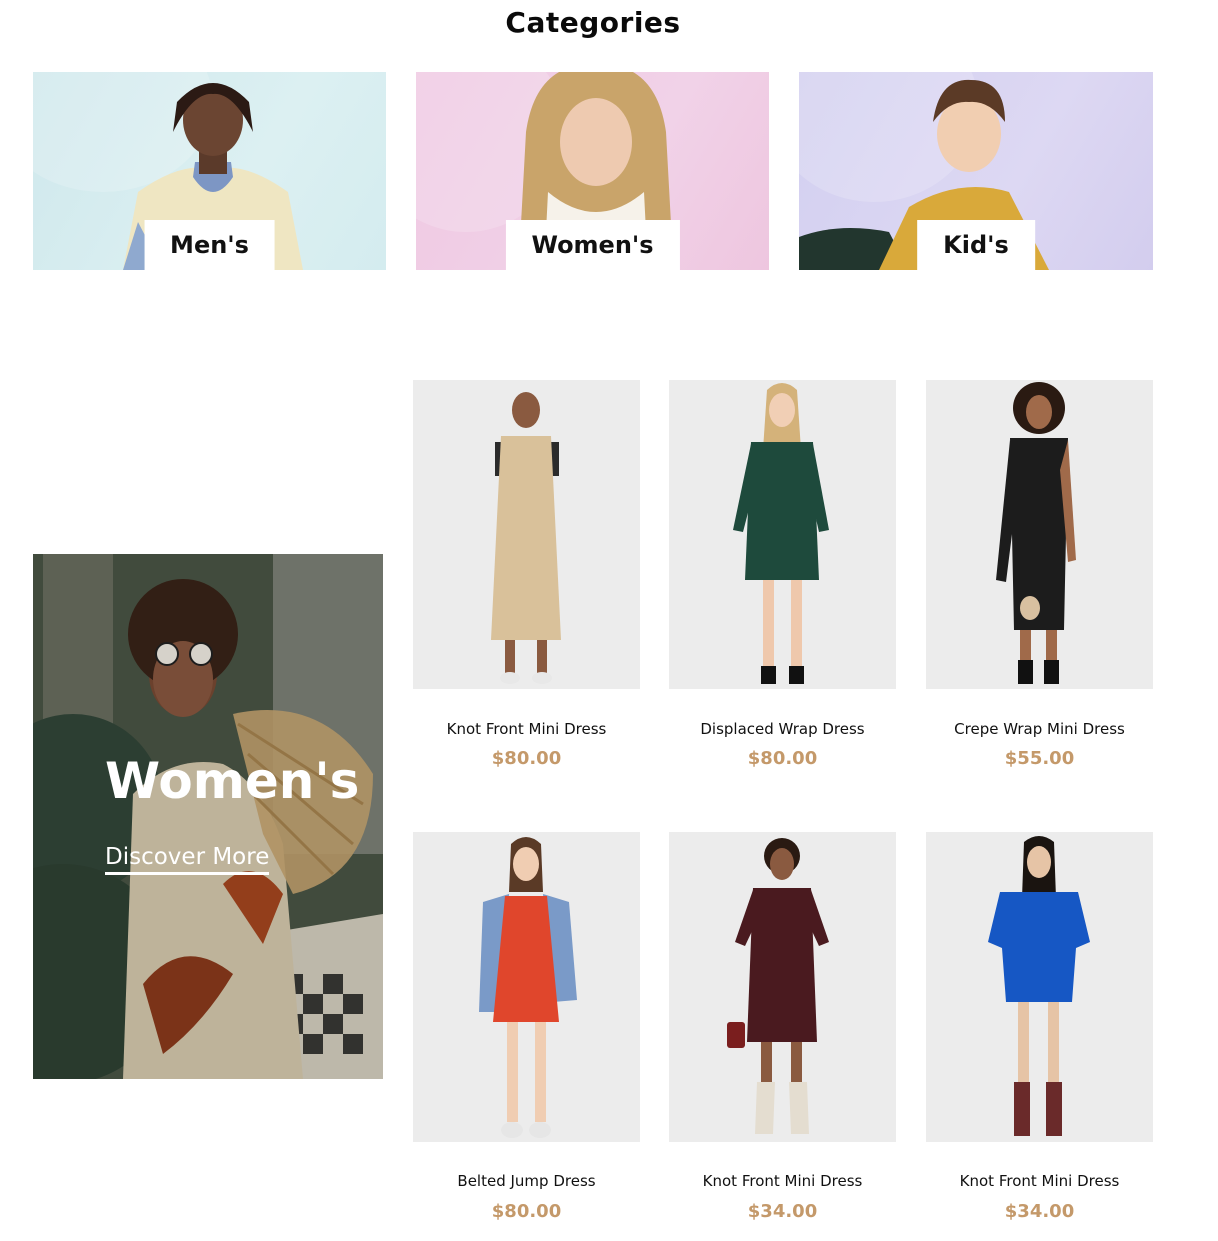 The width and height of the screenshot is (1218, 1241). What do you see at coordinates (209, 245) in the screenshot?
I see `category-label-men: Men's` at bounding box center [209, 245].